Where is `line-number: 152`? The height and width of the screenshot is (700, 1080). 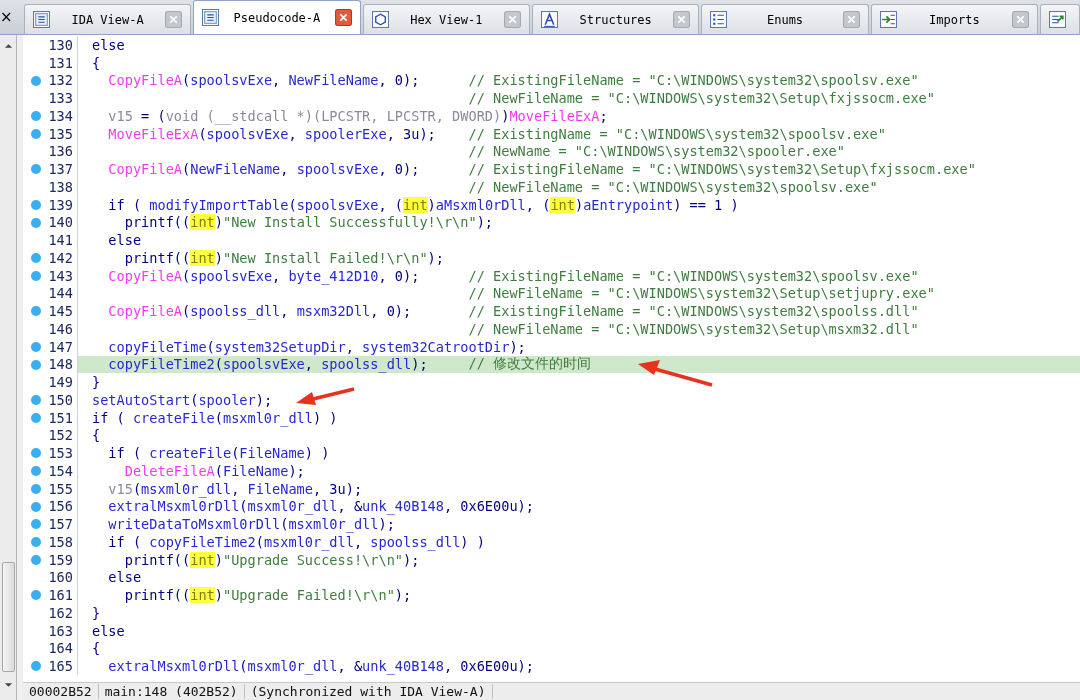
line-number: 152 is located at coordinates (60, 435).